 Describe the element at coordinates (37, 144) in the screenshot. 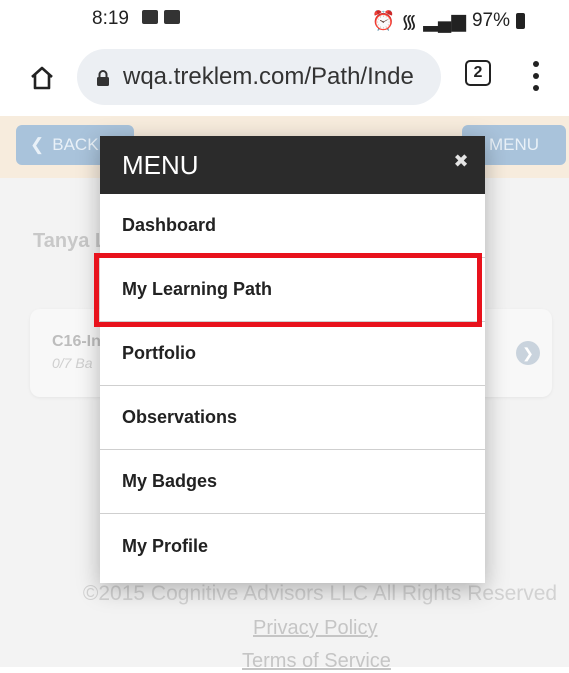

I see `chevron-left-icon: ❮` at that location.